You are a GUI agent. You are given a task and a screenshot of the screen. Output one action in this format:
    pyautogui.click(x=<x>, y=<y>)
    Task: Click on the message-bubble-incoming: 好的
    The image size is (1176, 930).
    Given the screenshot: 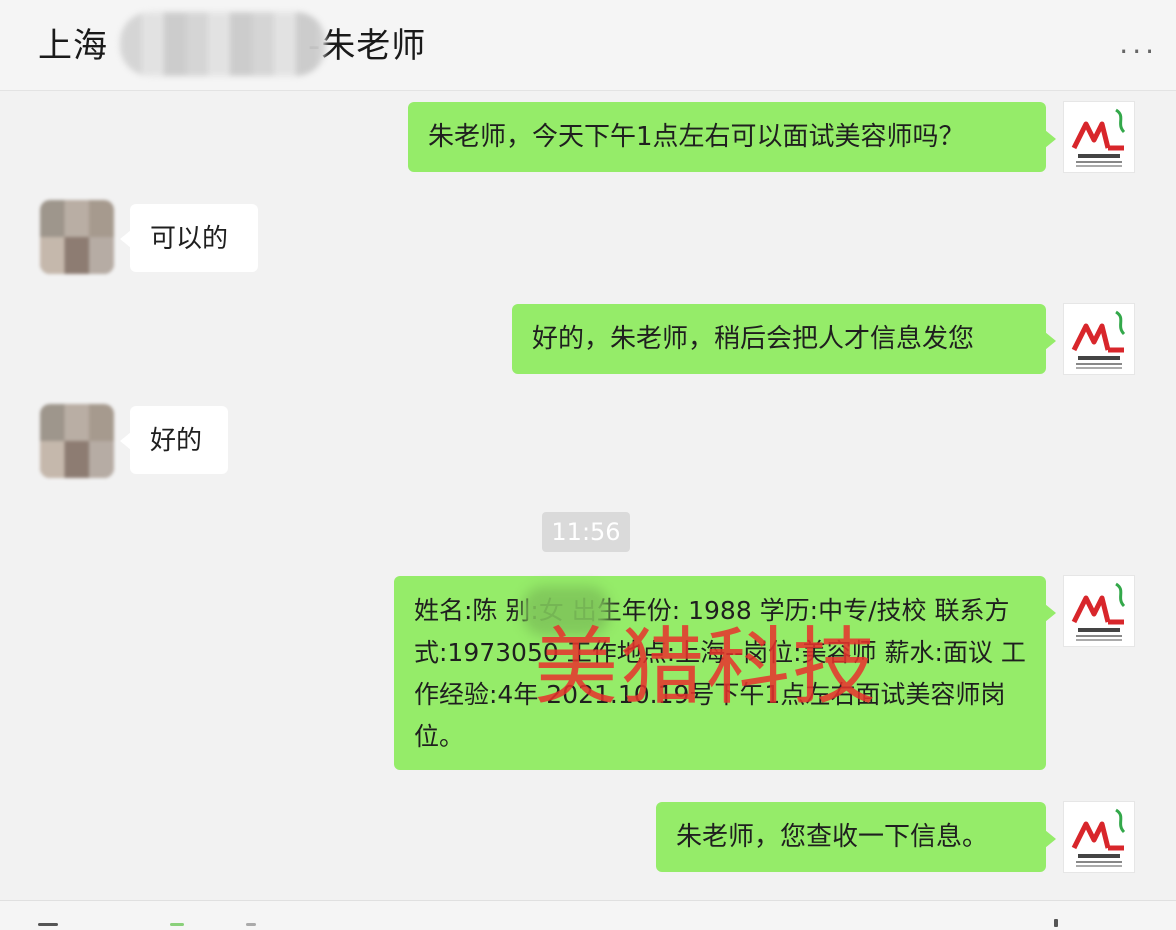 What is the action you would take?
    pyautogui.click(x=174, y=440)
    